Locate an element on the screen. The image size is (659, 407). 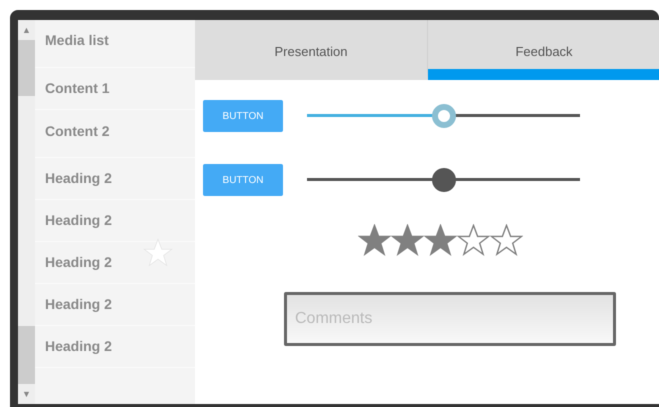
sidebar-item: Content 2 is located at coordinates (115, 134).